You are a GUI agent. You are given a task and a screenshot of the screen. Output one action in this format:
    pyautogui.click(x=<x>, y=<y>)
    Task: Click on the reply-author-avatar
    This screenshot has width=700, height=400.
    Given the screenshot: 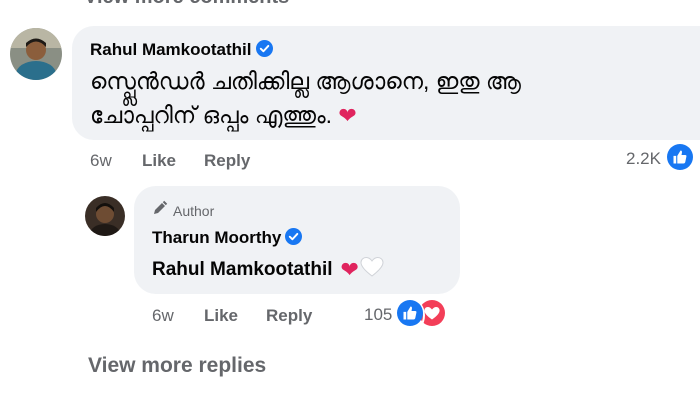 What is the action you would take?
    pyautogui.click(x=105, y=216)
    